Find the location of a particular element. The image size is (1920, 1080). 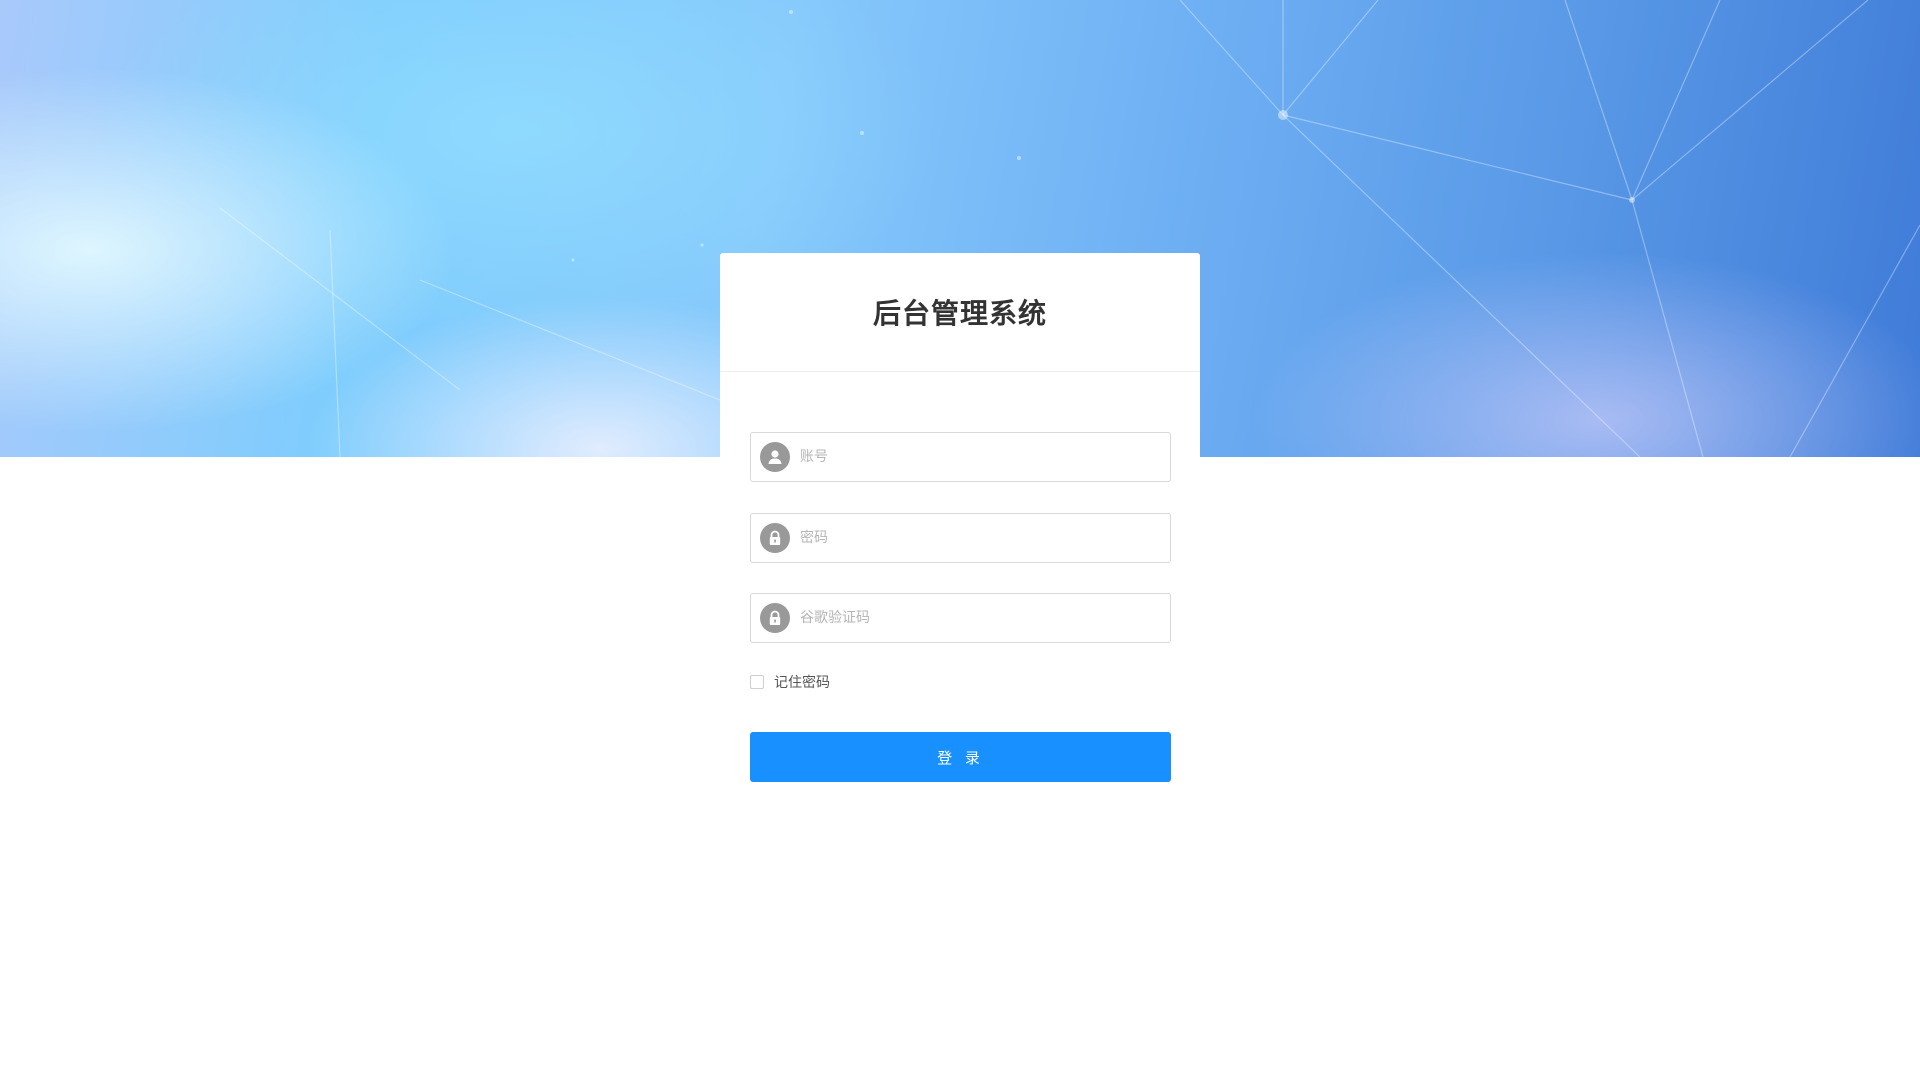

remember-label: 记住密码 is located at coordinates (802, 683).